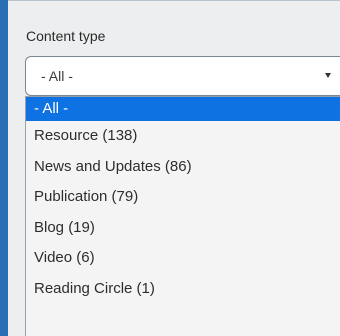  I want to click on option-publication: Publication (79), so click(183, 197).